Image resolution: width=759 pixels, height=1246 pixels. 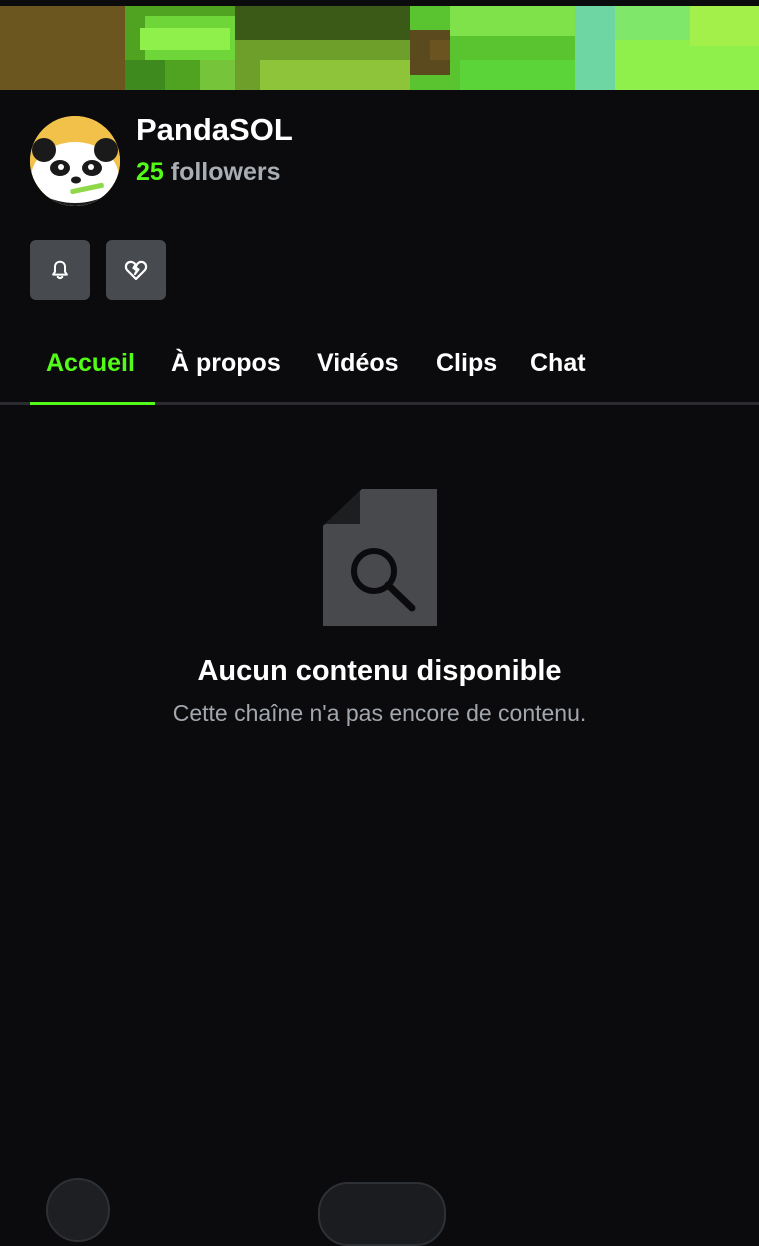 I want to click on unfollow-button, so click(x=136, y=270).